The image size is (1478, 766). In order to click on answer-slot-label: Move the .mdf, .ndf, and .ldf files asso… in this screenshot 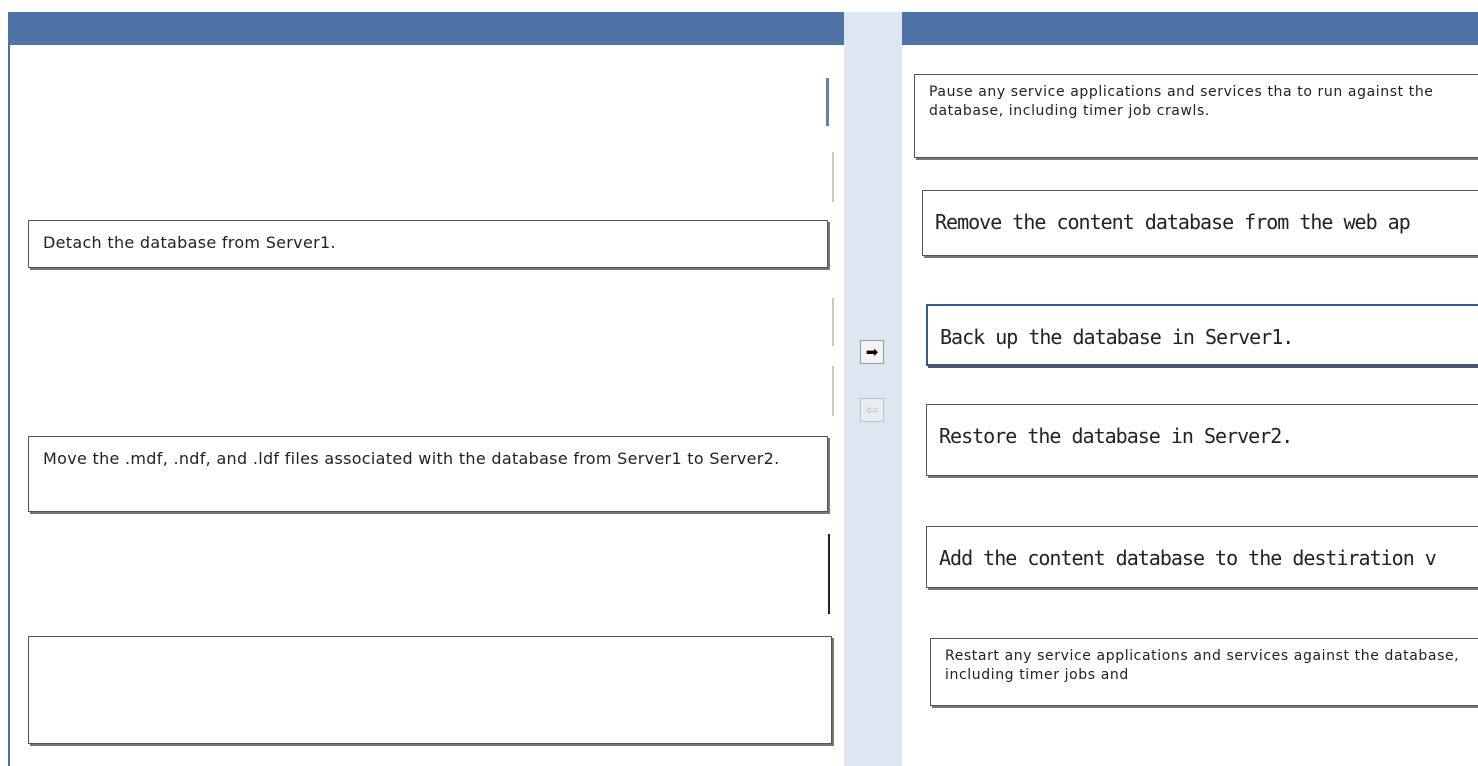, I will do `click(411, 458)`.